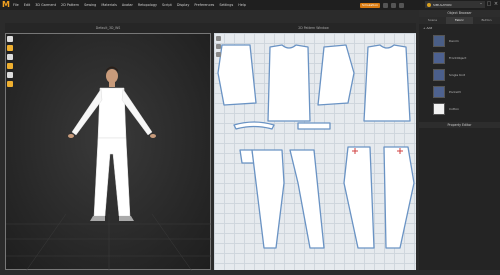 This screenshot has height=275, width=500. Describe the element at coordinates (10, 75) in the screenshot. I see `tape-icon` at that location.